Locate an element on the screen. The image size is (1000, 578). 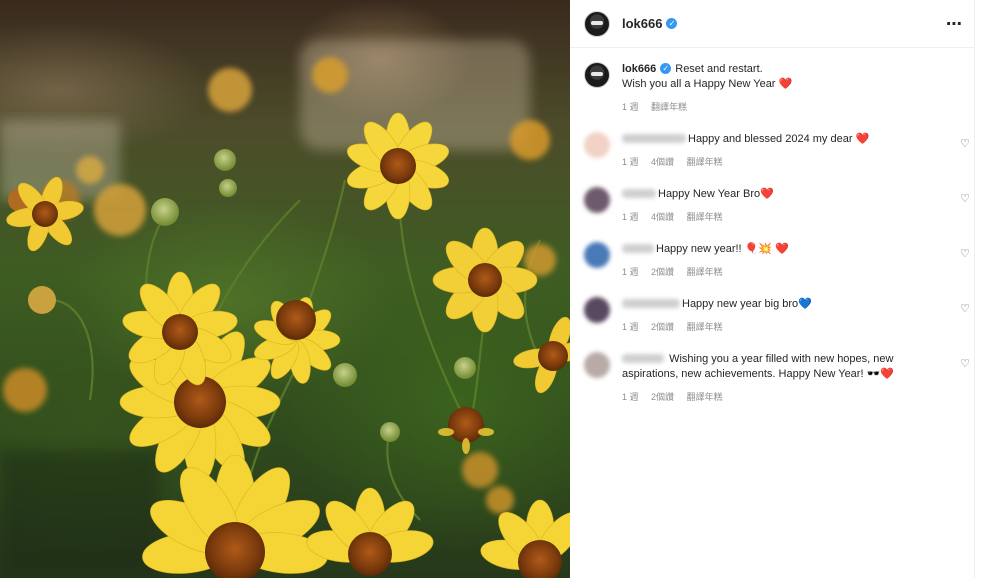
caption-time: 1 週 is located at coordinates (630, 107).